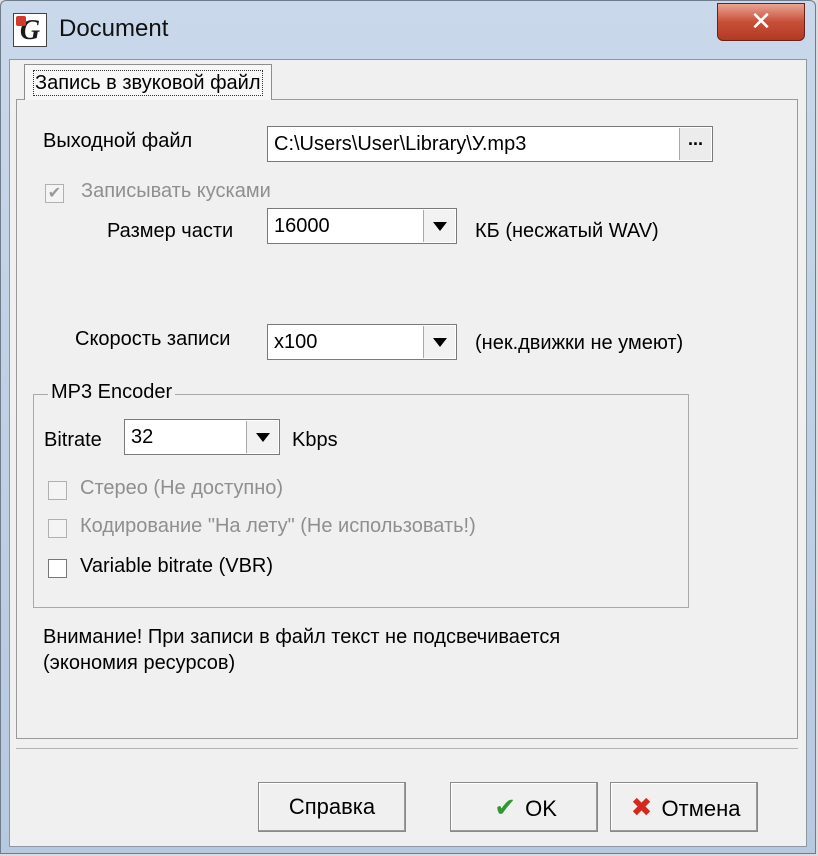 This screenshot has width=818, height=856. I want to click on warning-text-line2: (экономия ресурсов), so click(139, 663).